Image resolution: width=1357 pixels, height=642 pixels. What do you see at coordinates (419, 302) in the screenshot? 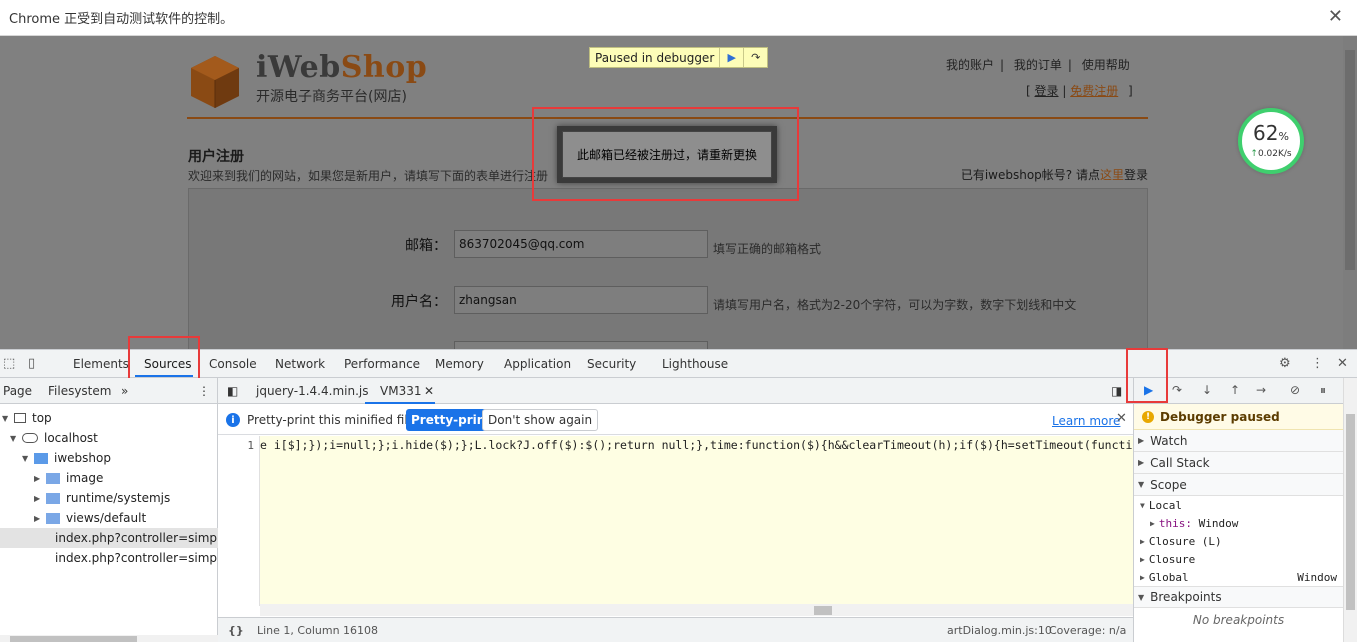
I see `username-label: 用户名：` at bounding box center [419, 302].